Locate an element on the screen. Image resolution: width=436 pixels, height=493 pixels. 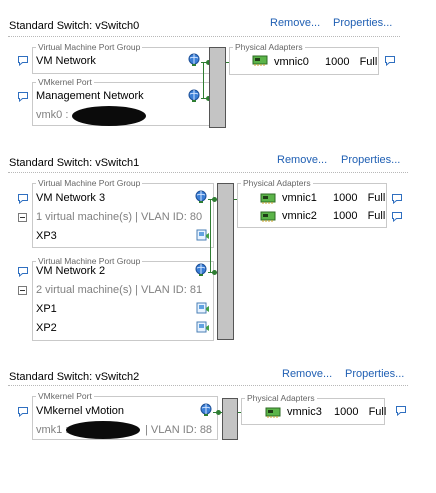
adapter-row-vmnic3: vmnic3 1000 Full is located at coordinates (336, 412).